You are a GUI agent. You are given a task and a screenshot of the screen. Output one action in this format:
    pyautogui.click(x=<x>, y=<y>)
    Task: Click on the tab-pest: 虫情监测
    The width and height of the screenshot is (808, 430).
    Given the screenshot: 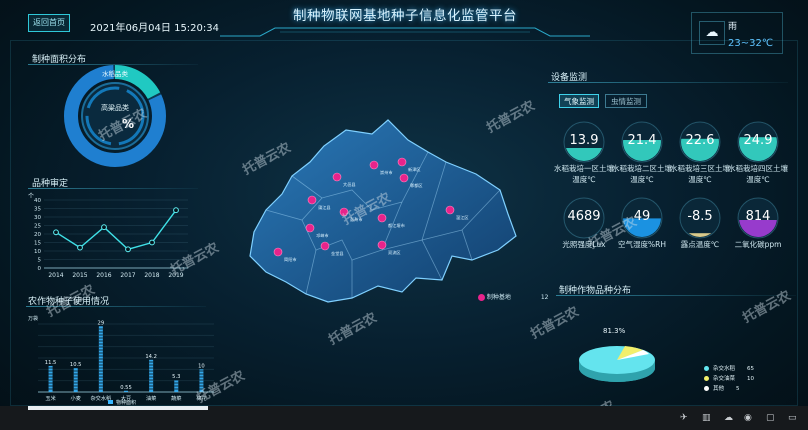 What is the action you would take?
    pyautogui.click(x=626, y=101)
    